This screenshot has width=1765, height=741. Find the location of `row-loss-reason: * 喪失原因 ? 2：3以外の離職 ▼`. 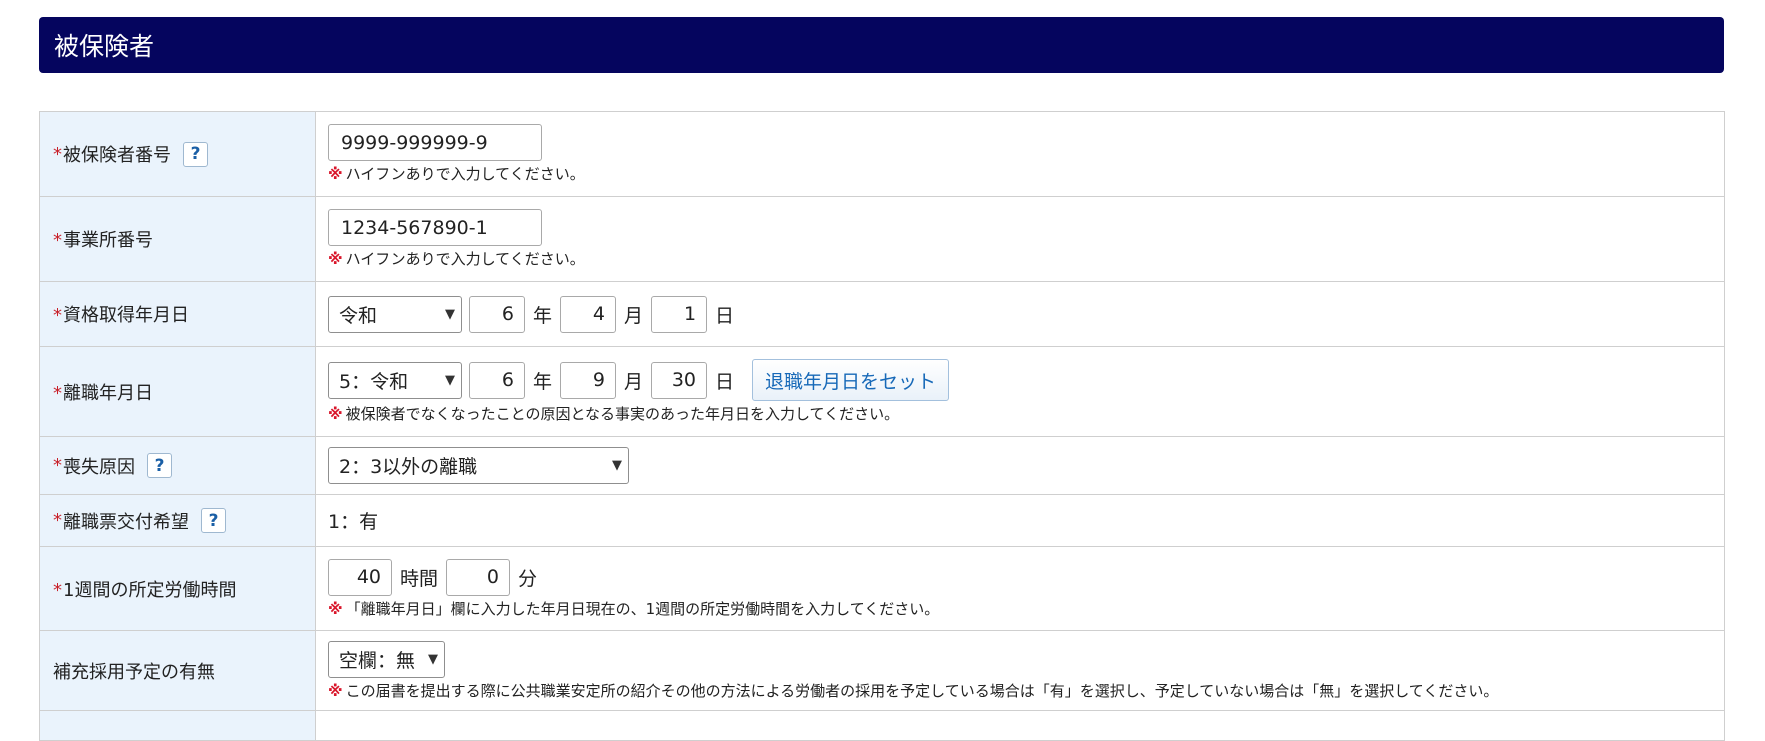

row-loss-reason: * 喪失原因 ? 2：3以外の離職 ▼ is located at coordinates (882, 465).